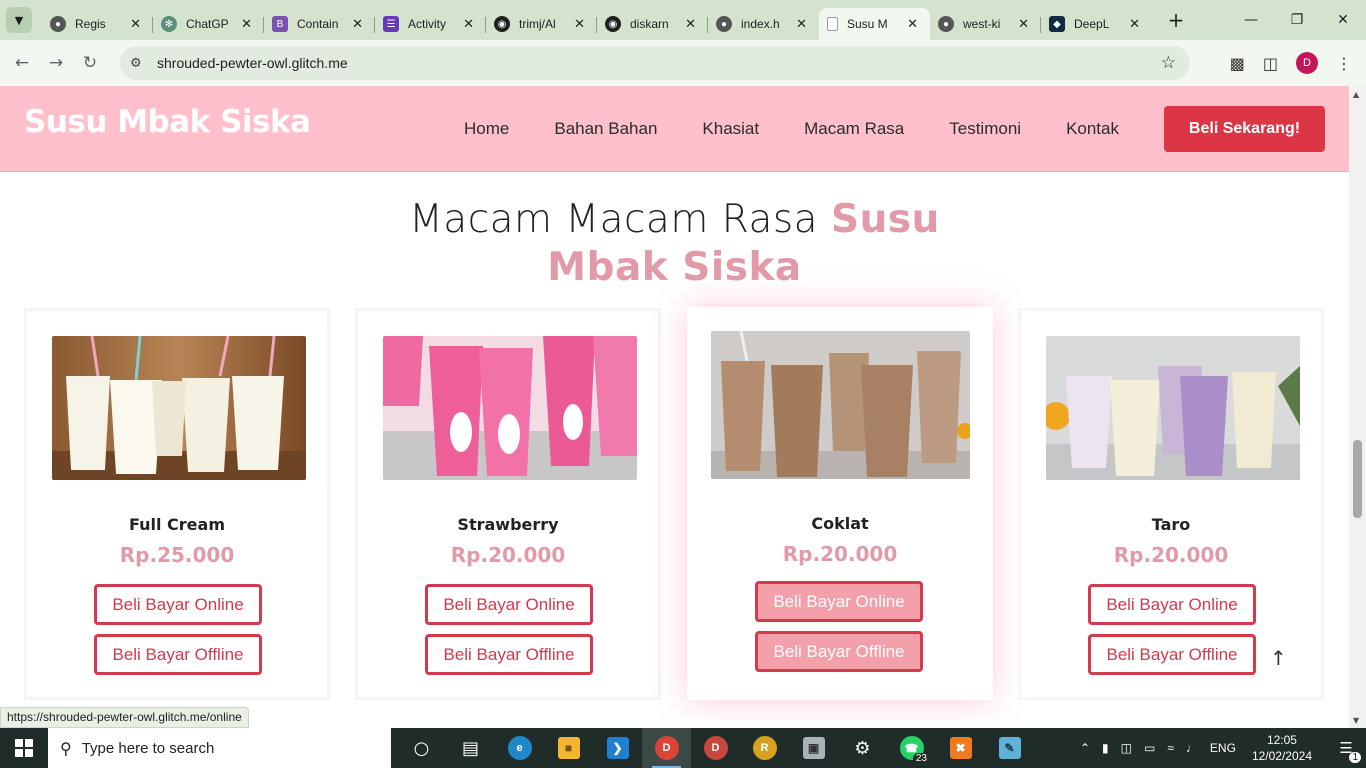  I want to click on chrome-profile-2-icon: R, so click(764, 748).